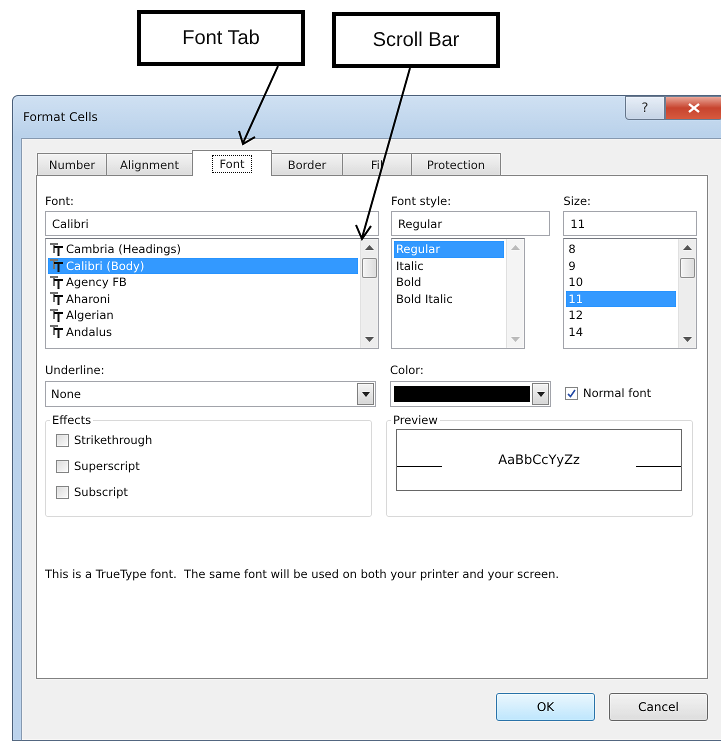 The image size is (721, 741). What do you see at coordinates (307, 164) in the screenshot?
I see `tab: Border` at bounding box center [307, 164].